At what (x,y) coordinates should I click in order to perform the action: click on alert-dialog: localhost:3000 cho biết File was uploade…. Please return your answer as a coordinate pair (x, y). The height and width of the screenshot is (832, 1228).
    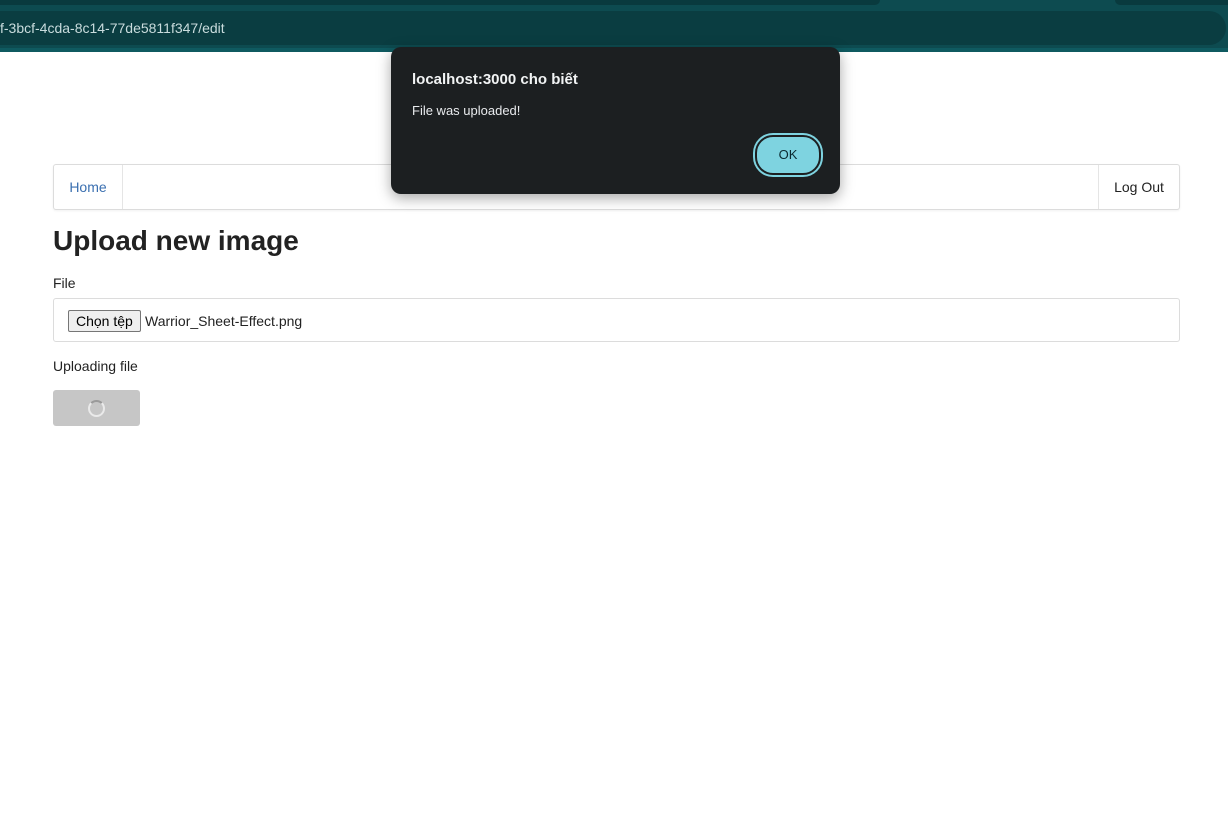
    Looking at the image, I should click on (615, 120).